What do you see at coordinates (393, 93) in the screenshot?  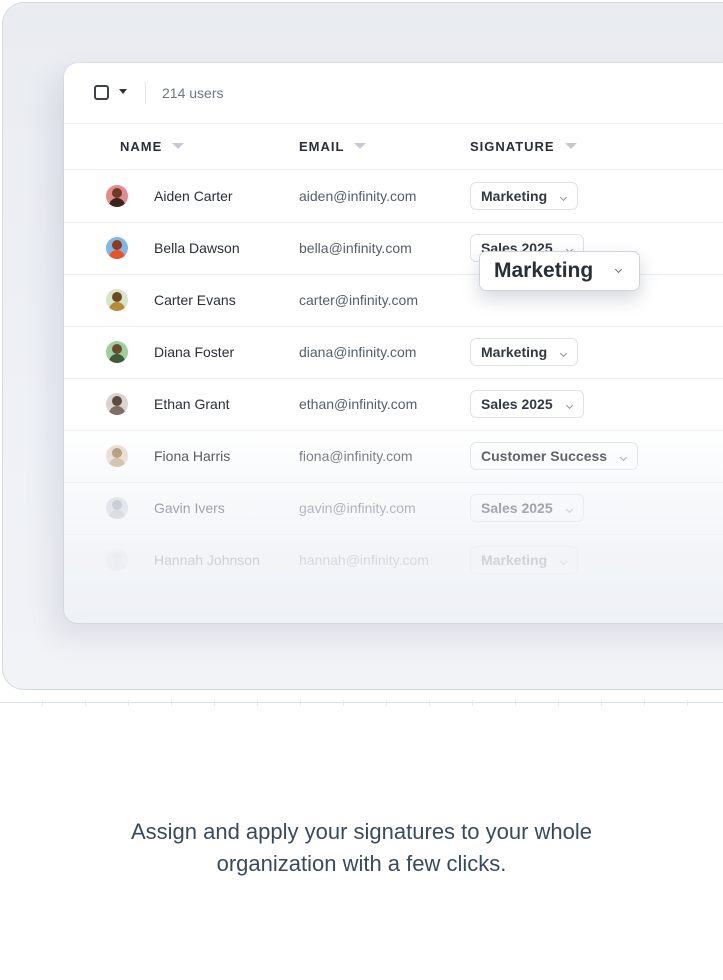 I see `table-toolbar: 214 users` at bounding box center [393, 93].